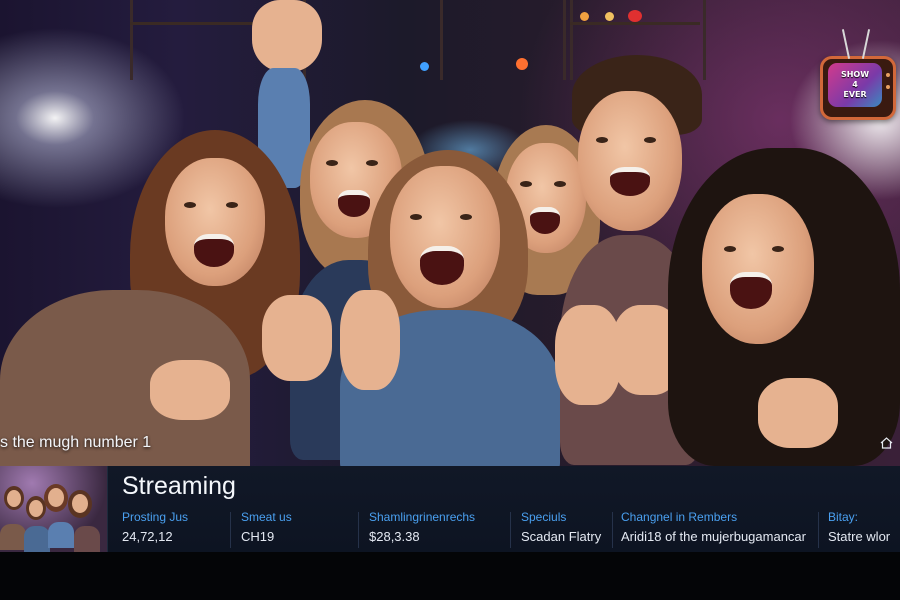 Image resolution: width=900 pixels, height=600 pixels. What do you see at coordinates (445, 237) in the screenshot?
I see `person-3-face` at bounding box center [445, 237].